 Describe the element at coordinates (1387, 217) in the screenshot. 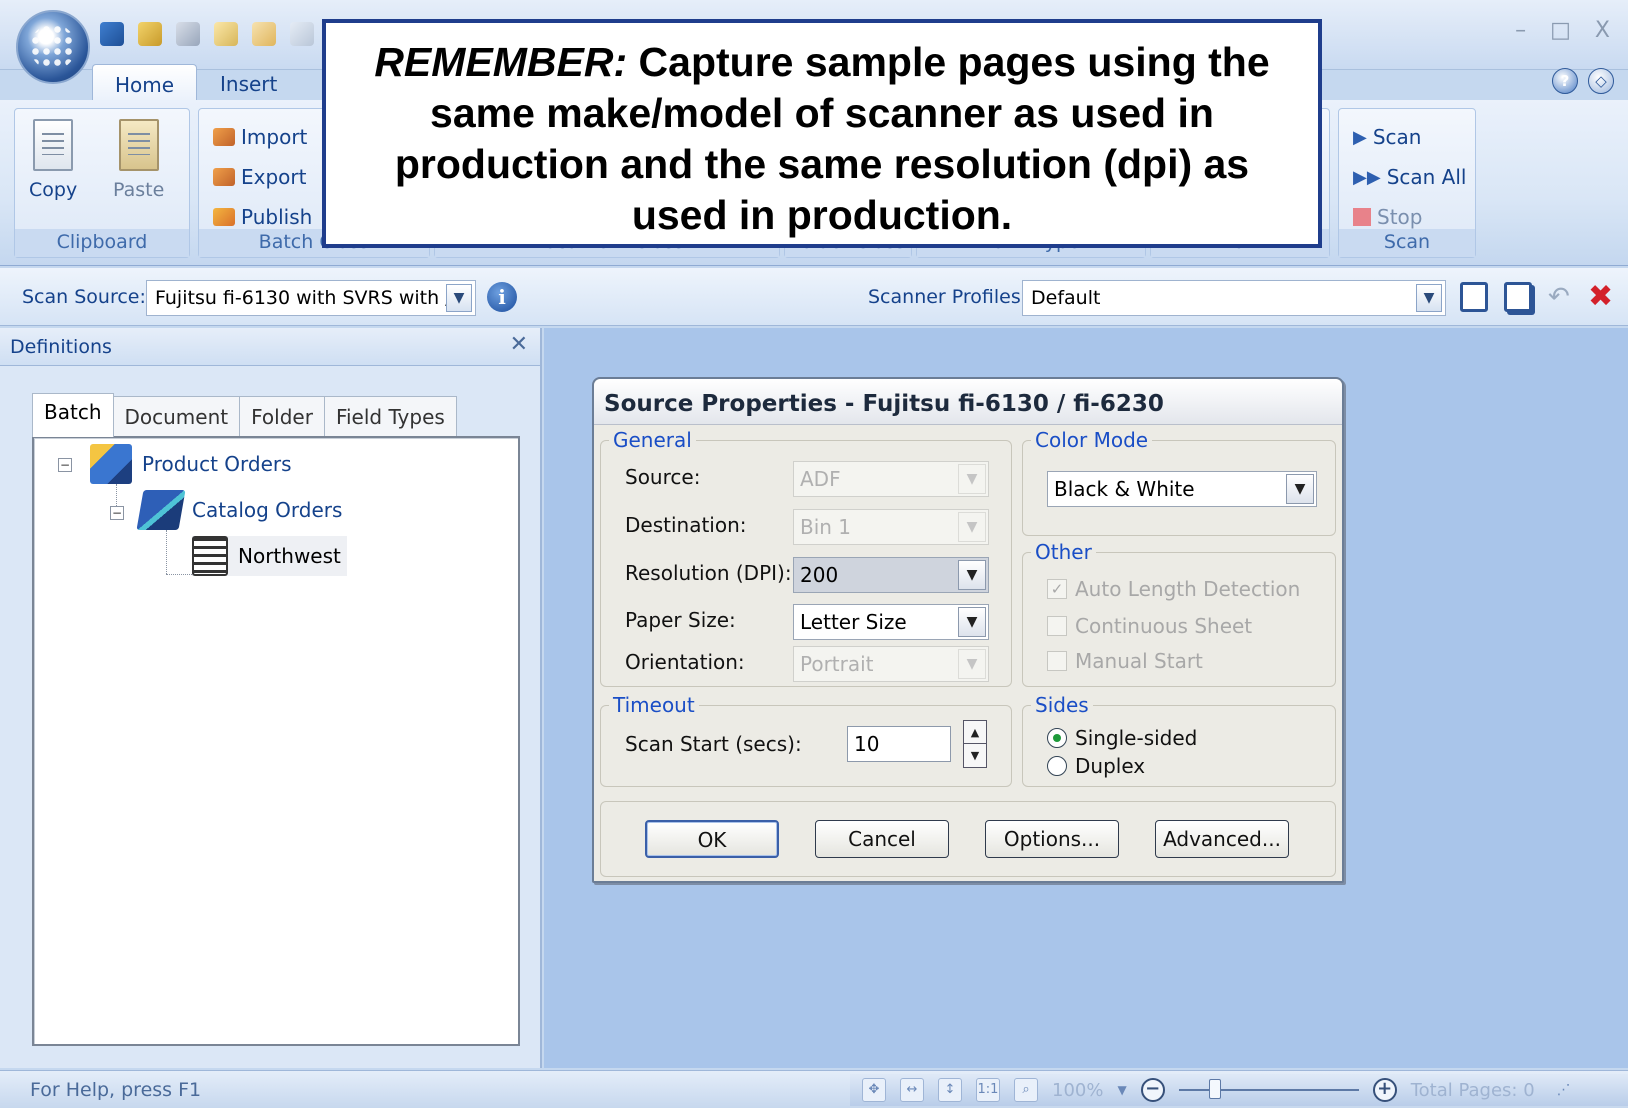

I see `stop-button: Stop` at that location.